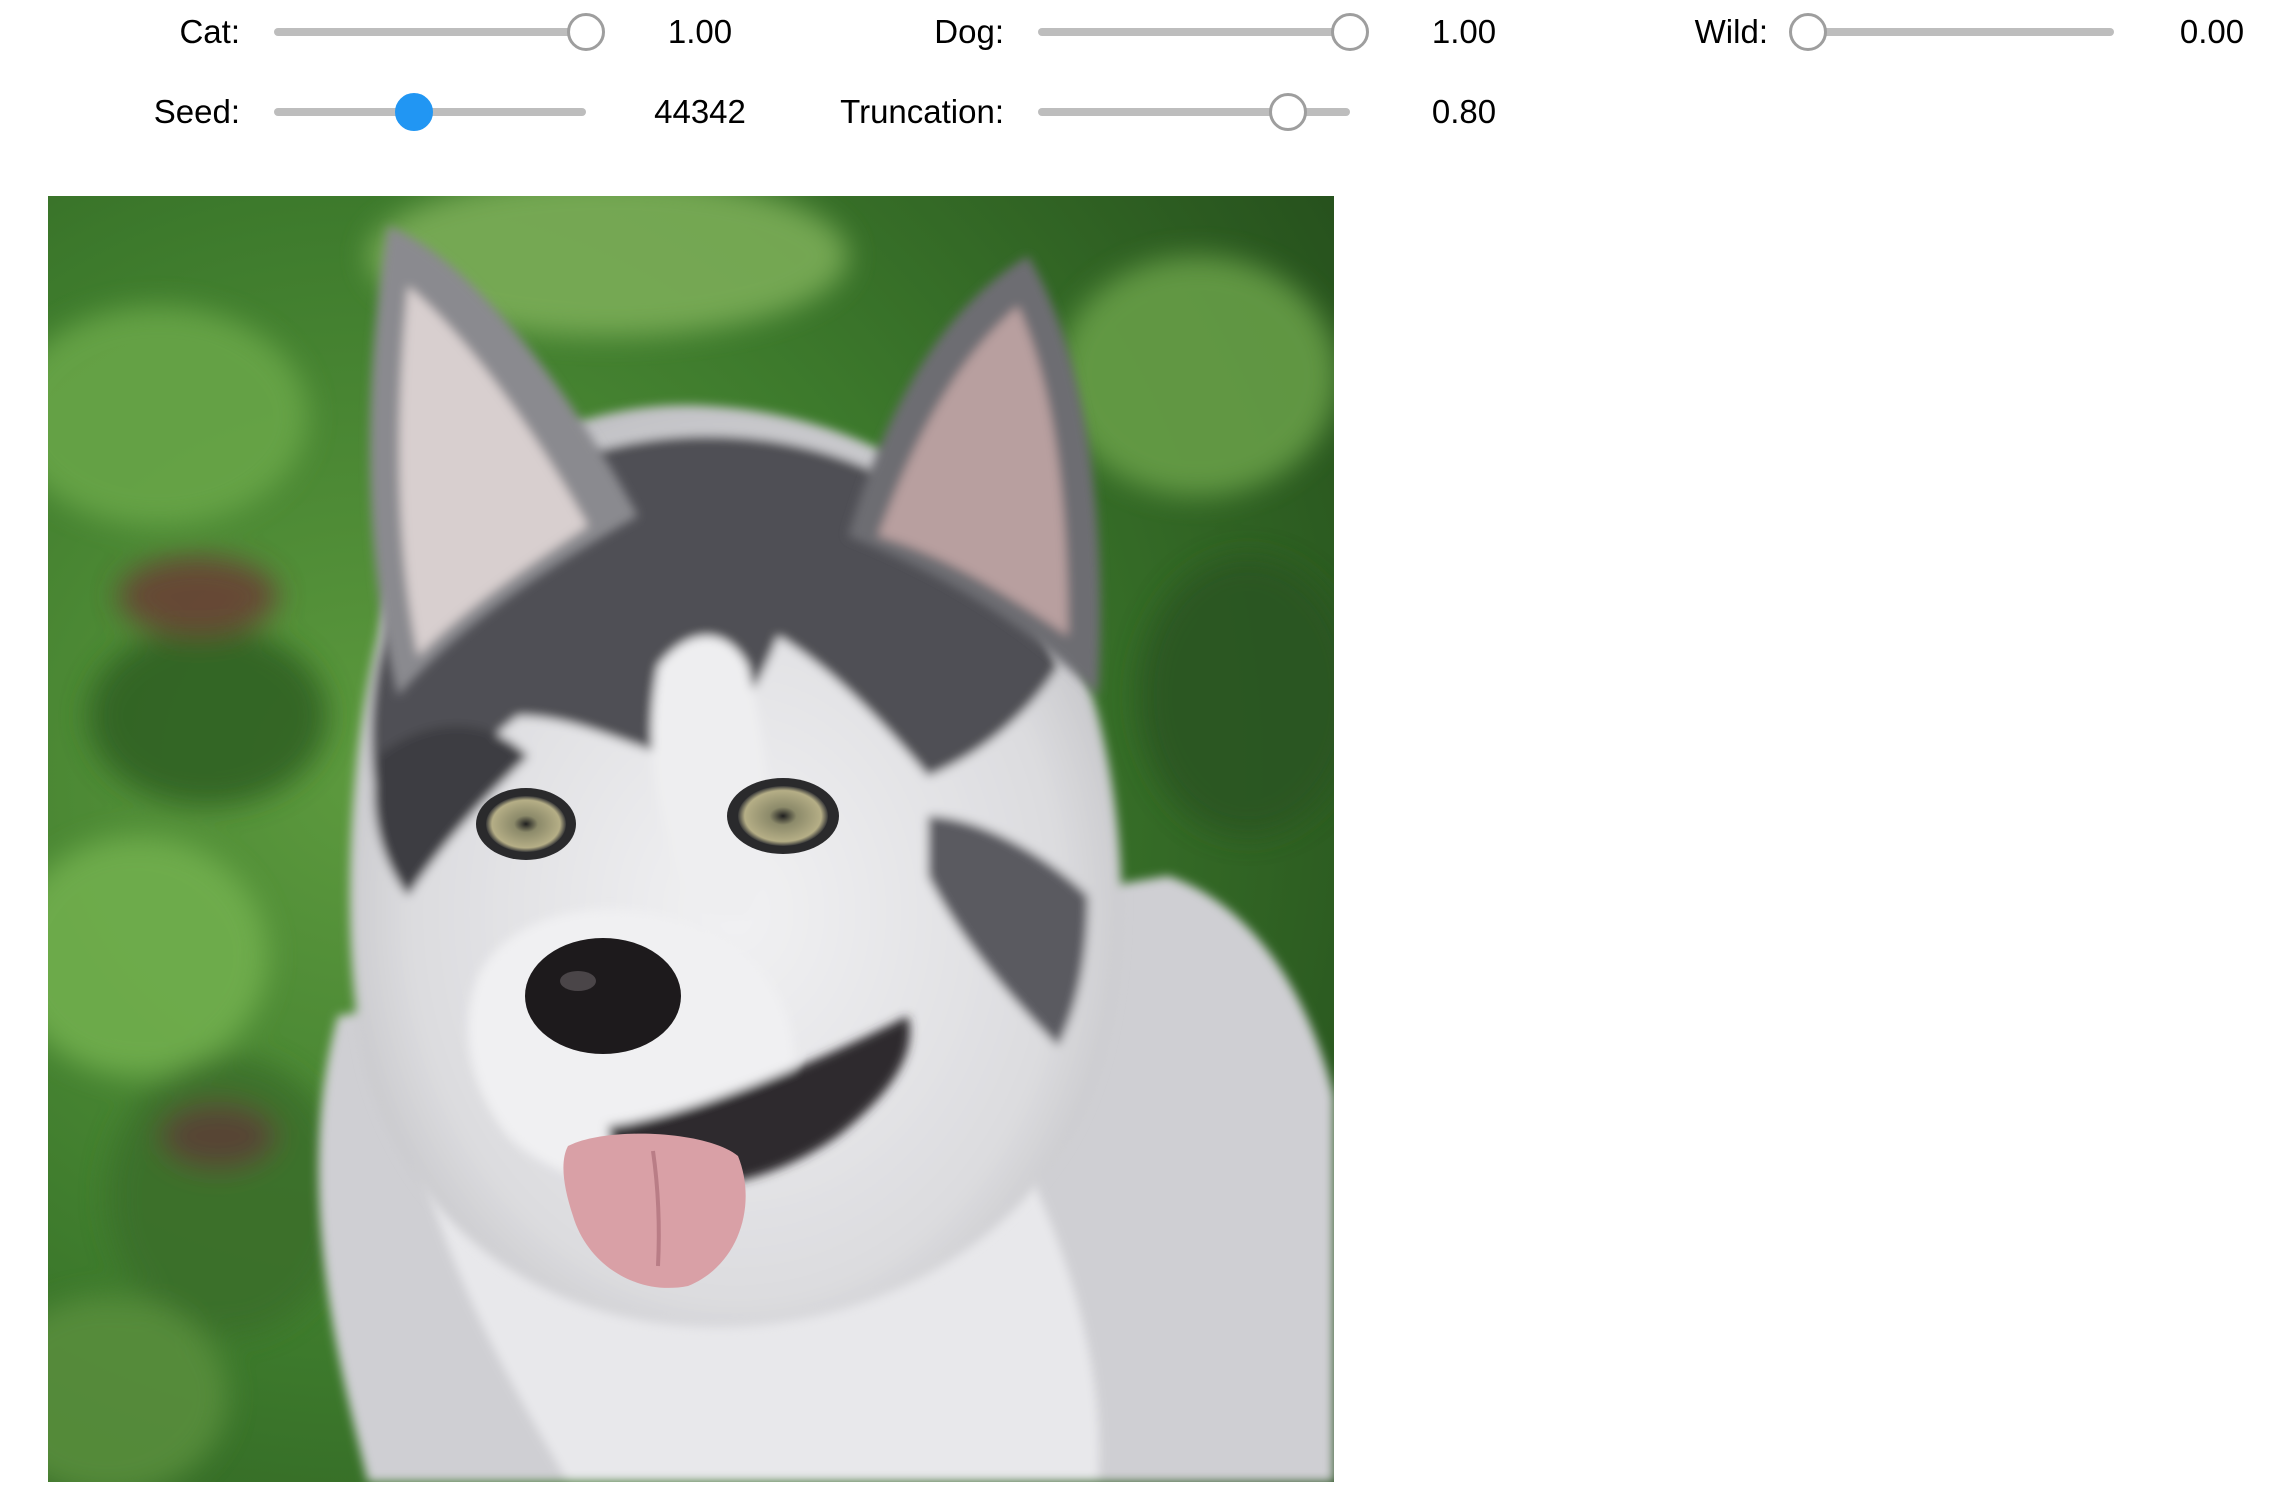 This screenshot has height=1494, width=2272. What do you see at coordinates (2212, 31) in the screenshot?
I see `wild-slider-value: 0.00` at bounding box center [2212, 31].